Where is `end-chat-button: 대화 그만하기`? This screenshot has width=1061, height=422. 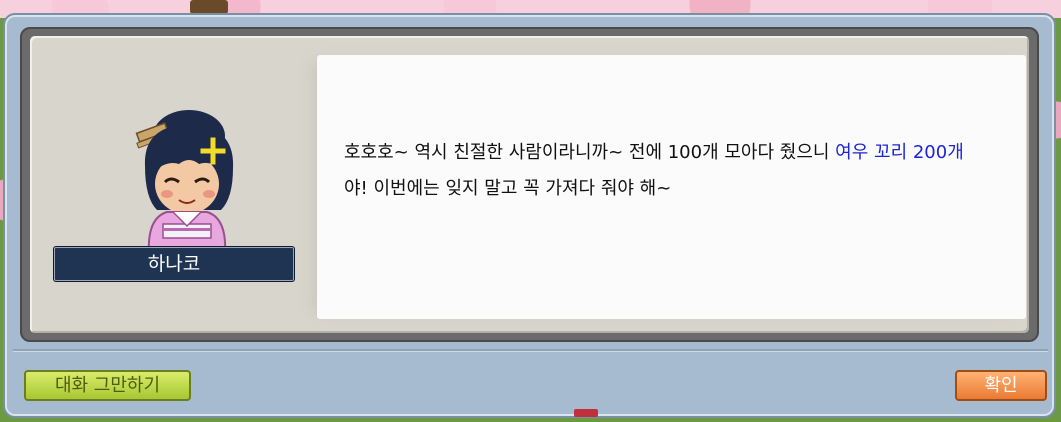 end-chat-button: 대화 그만하기 is located at coordinates (107, 385).